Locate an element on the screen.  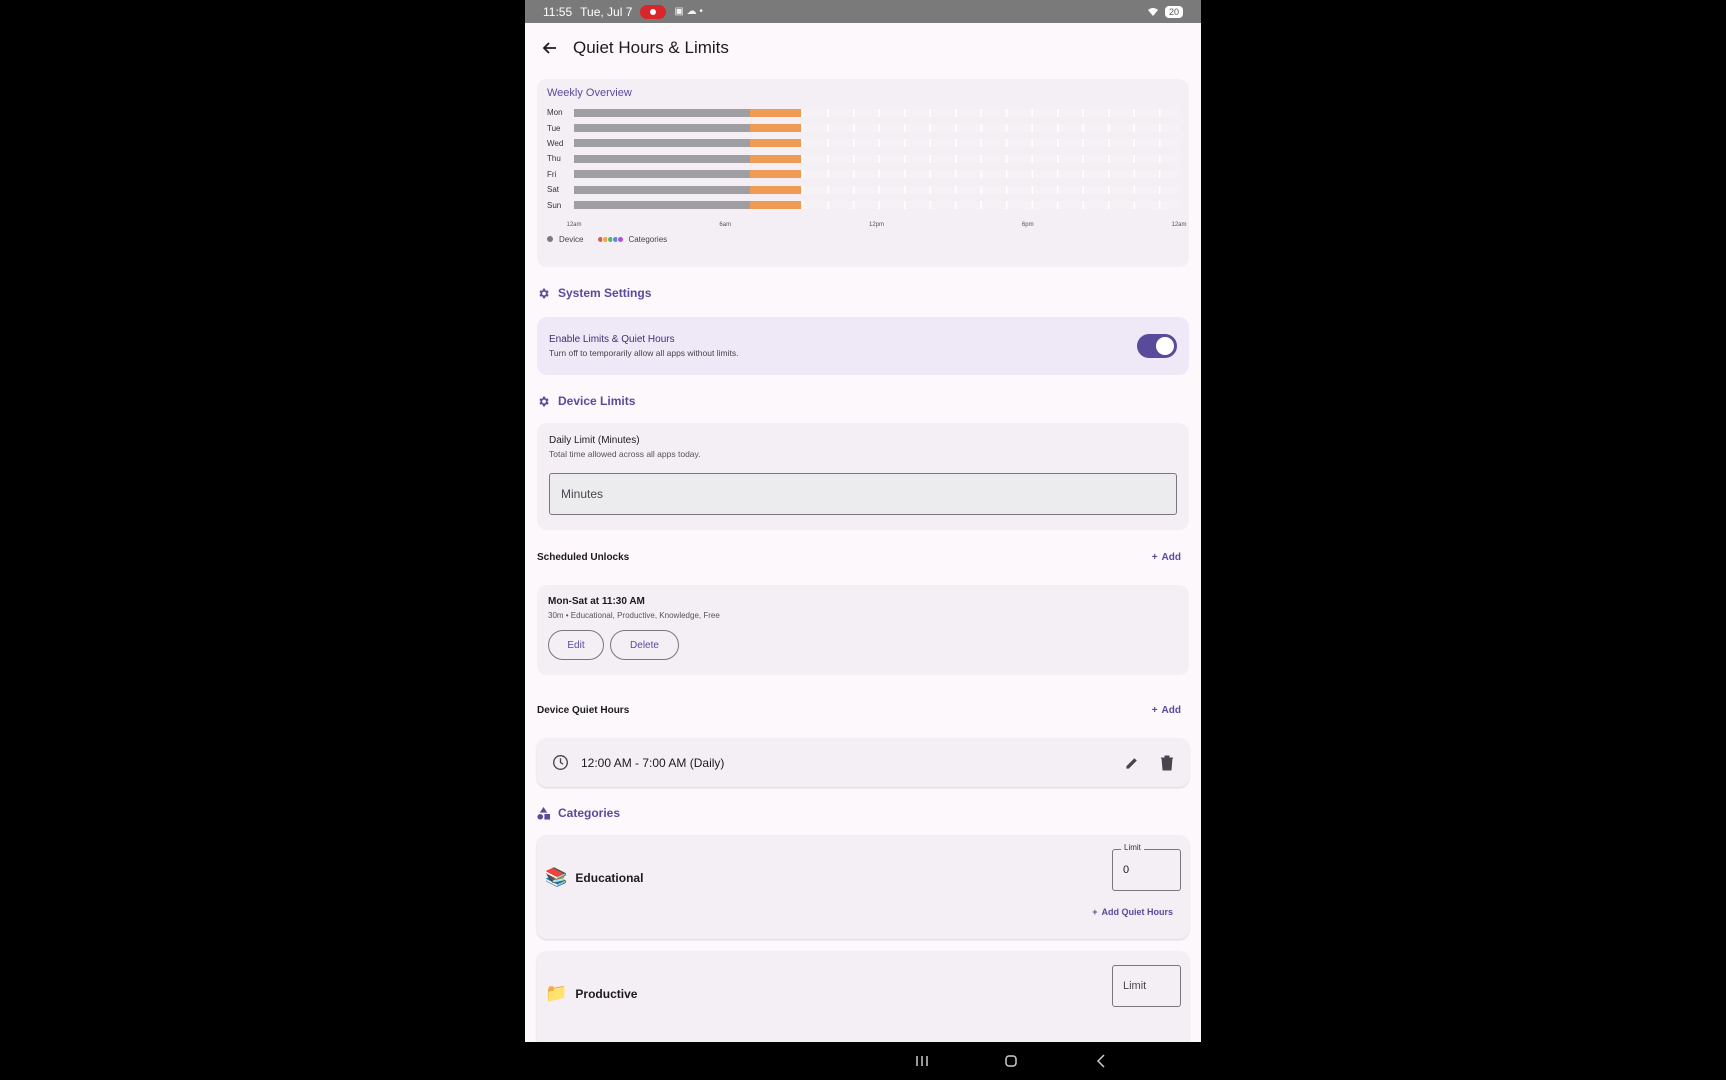
educational-limit-input: Limit 0 is located at coordinates (1146, 867).